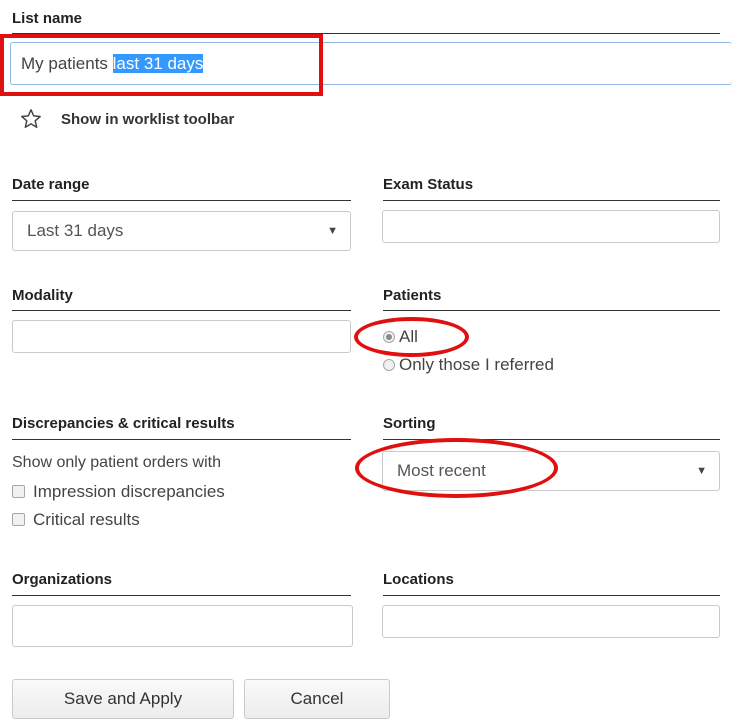  What do you see at coordinates (147, 119) in the screenshot?
I see `show-in-toolbar-label: Show in worklist toolbar` at bounding box center [147, 119].